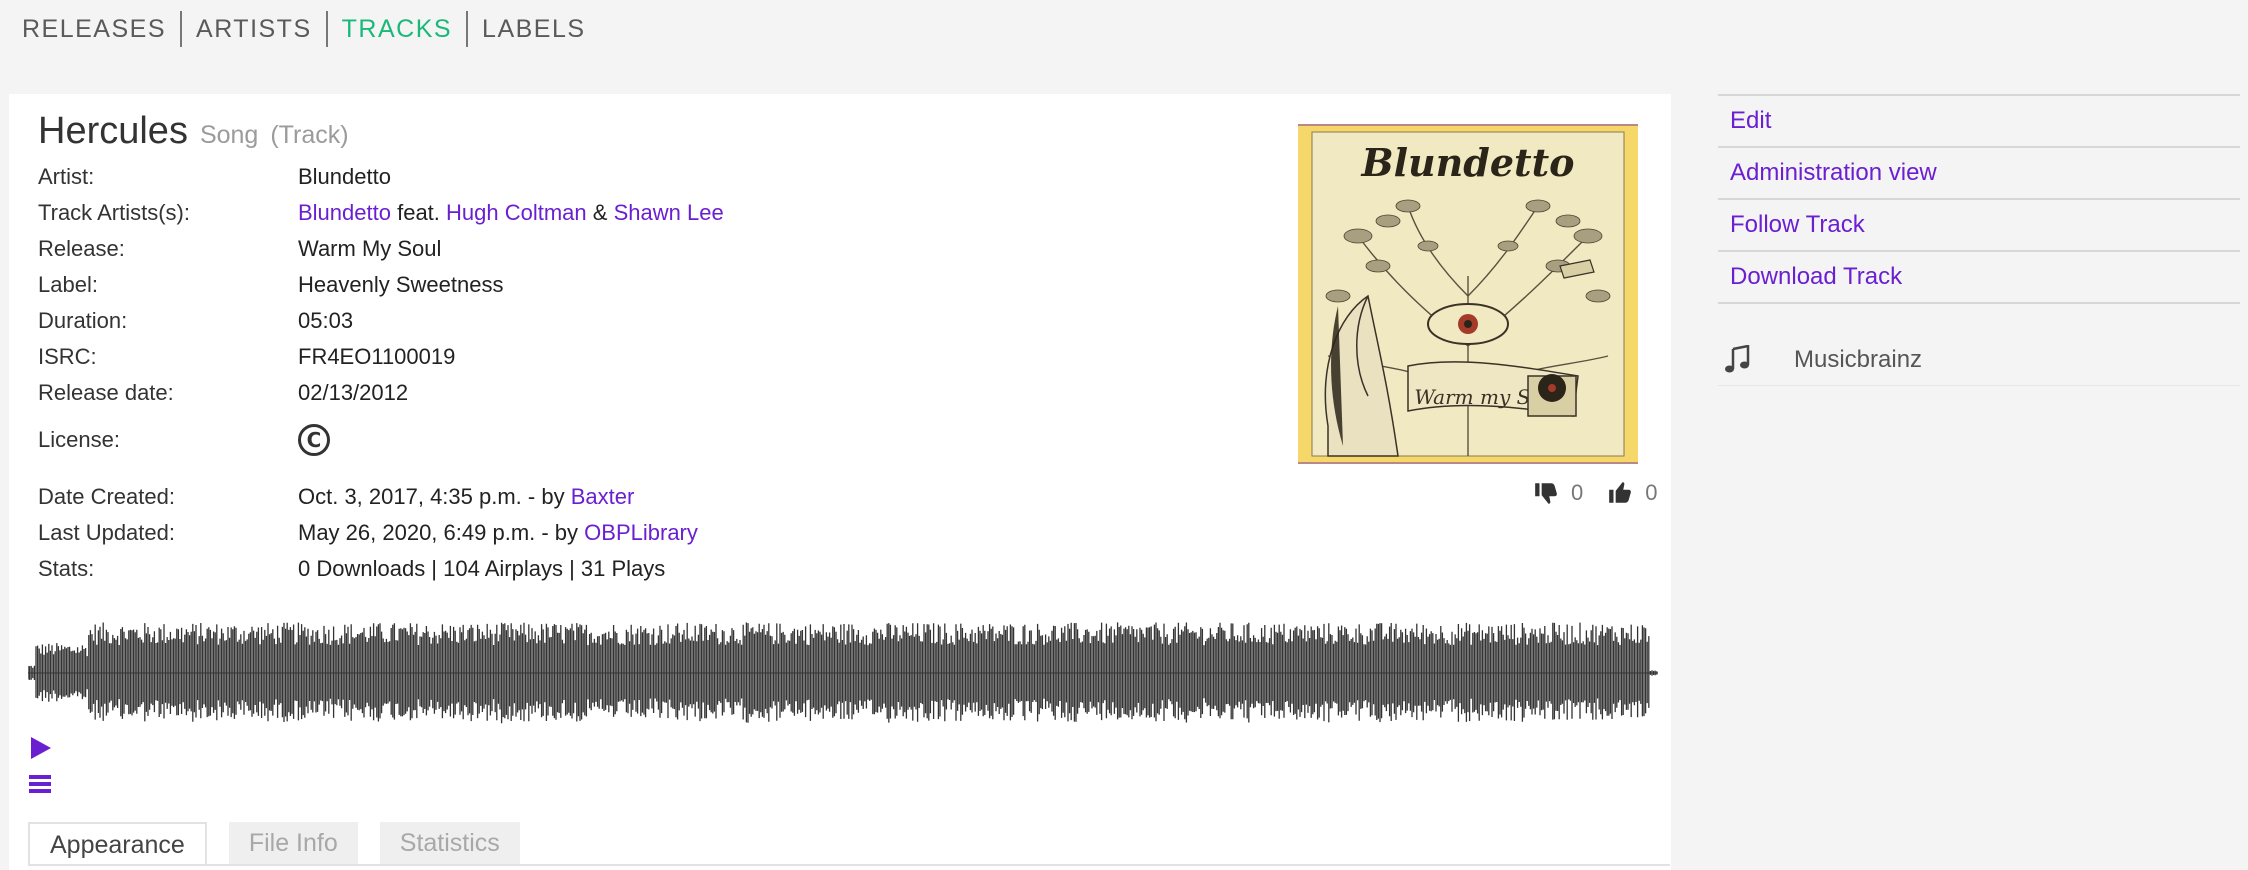  Describe the element at coordinates (239, 249) in the screenshot. I see `release-row: Release: Warm My Soul` at that location.